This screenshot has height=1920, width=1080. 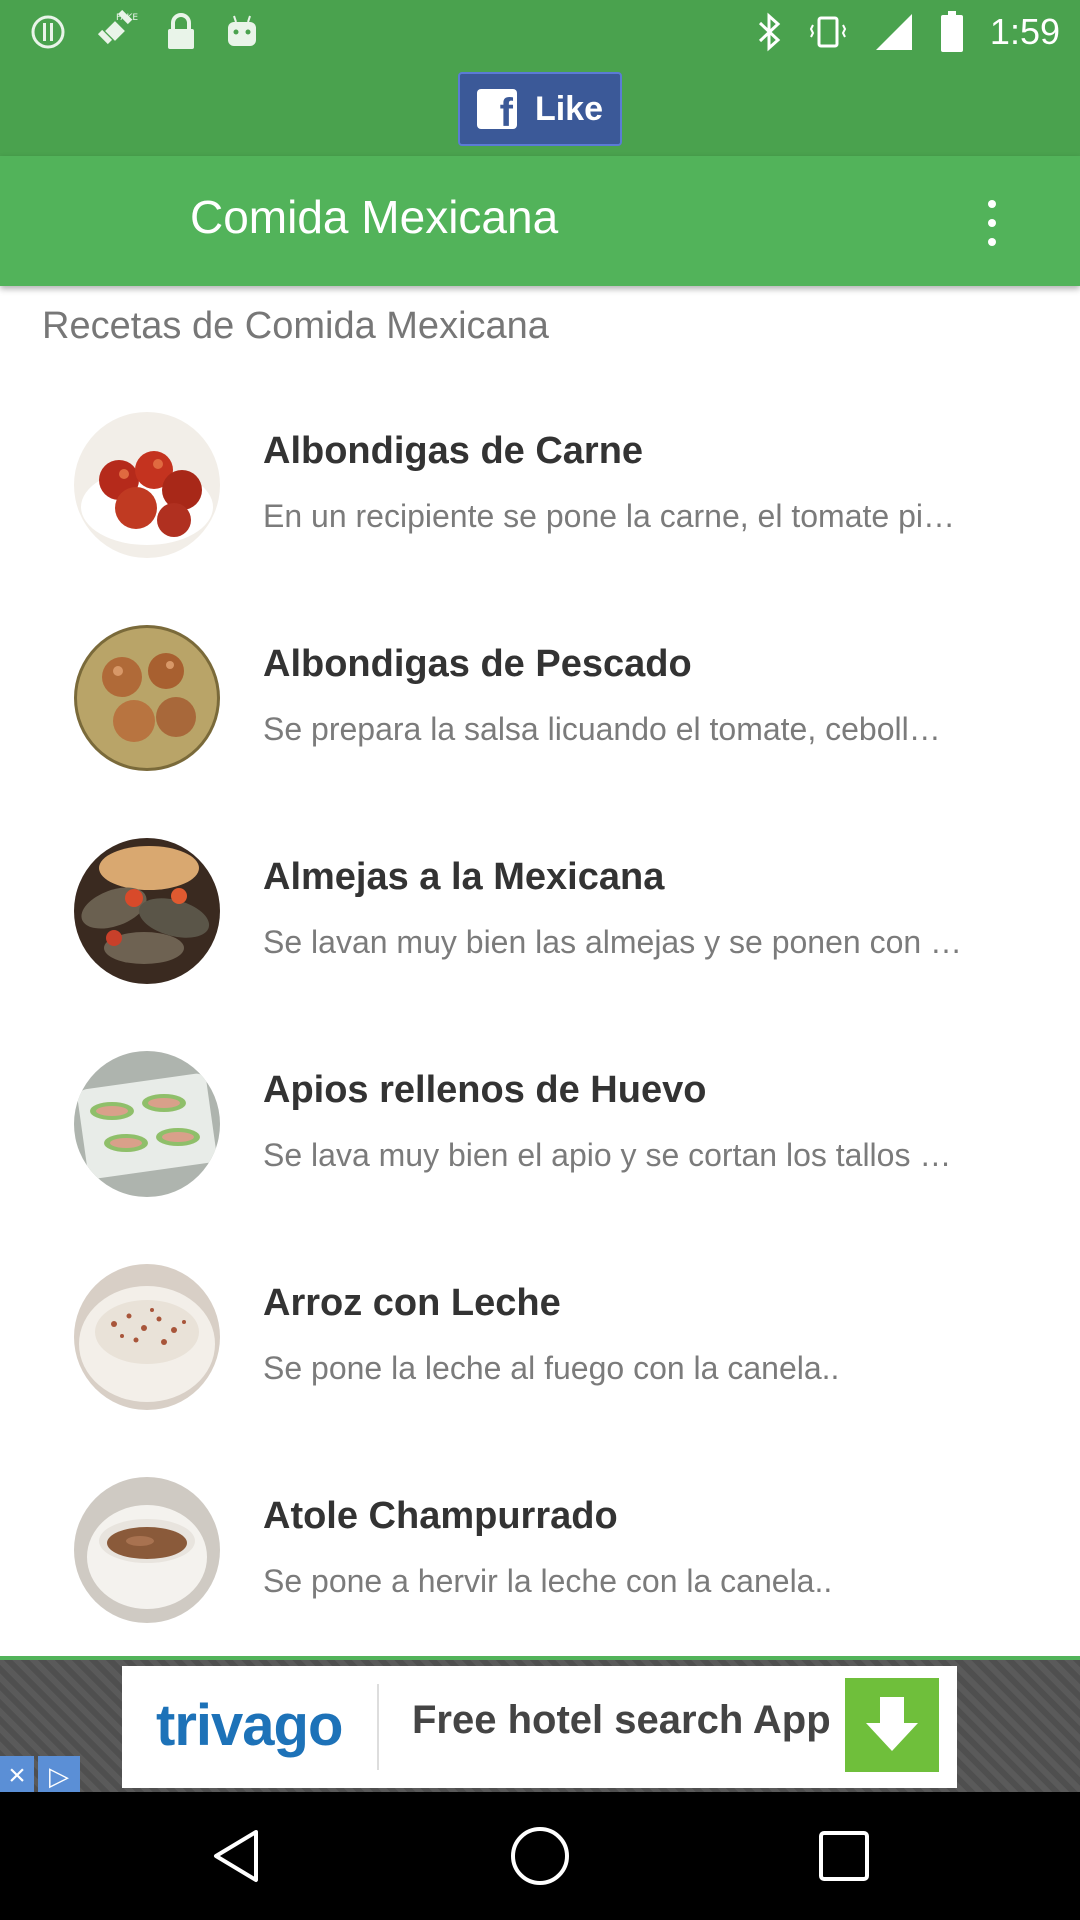 What do you see at coordinates (117, 27) in the screenshot?
I see `fake-gps-icon: FAKE` at bounding box center [117, 27].